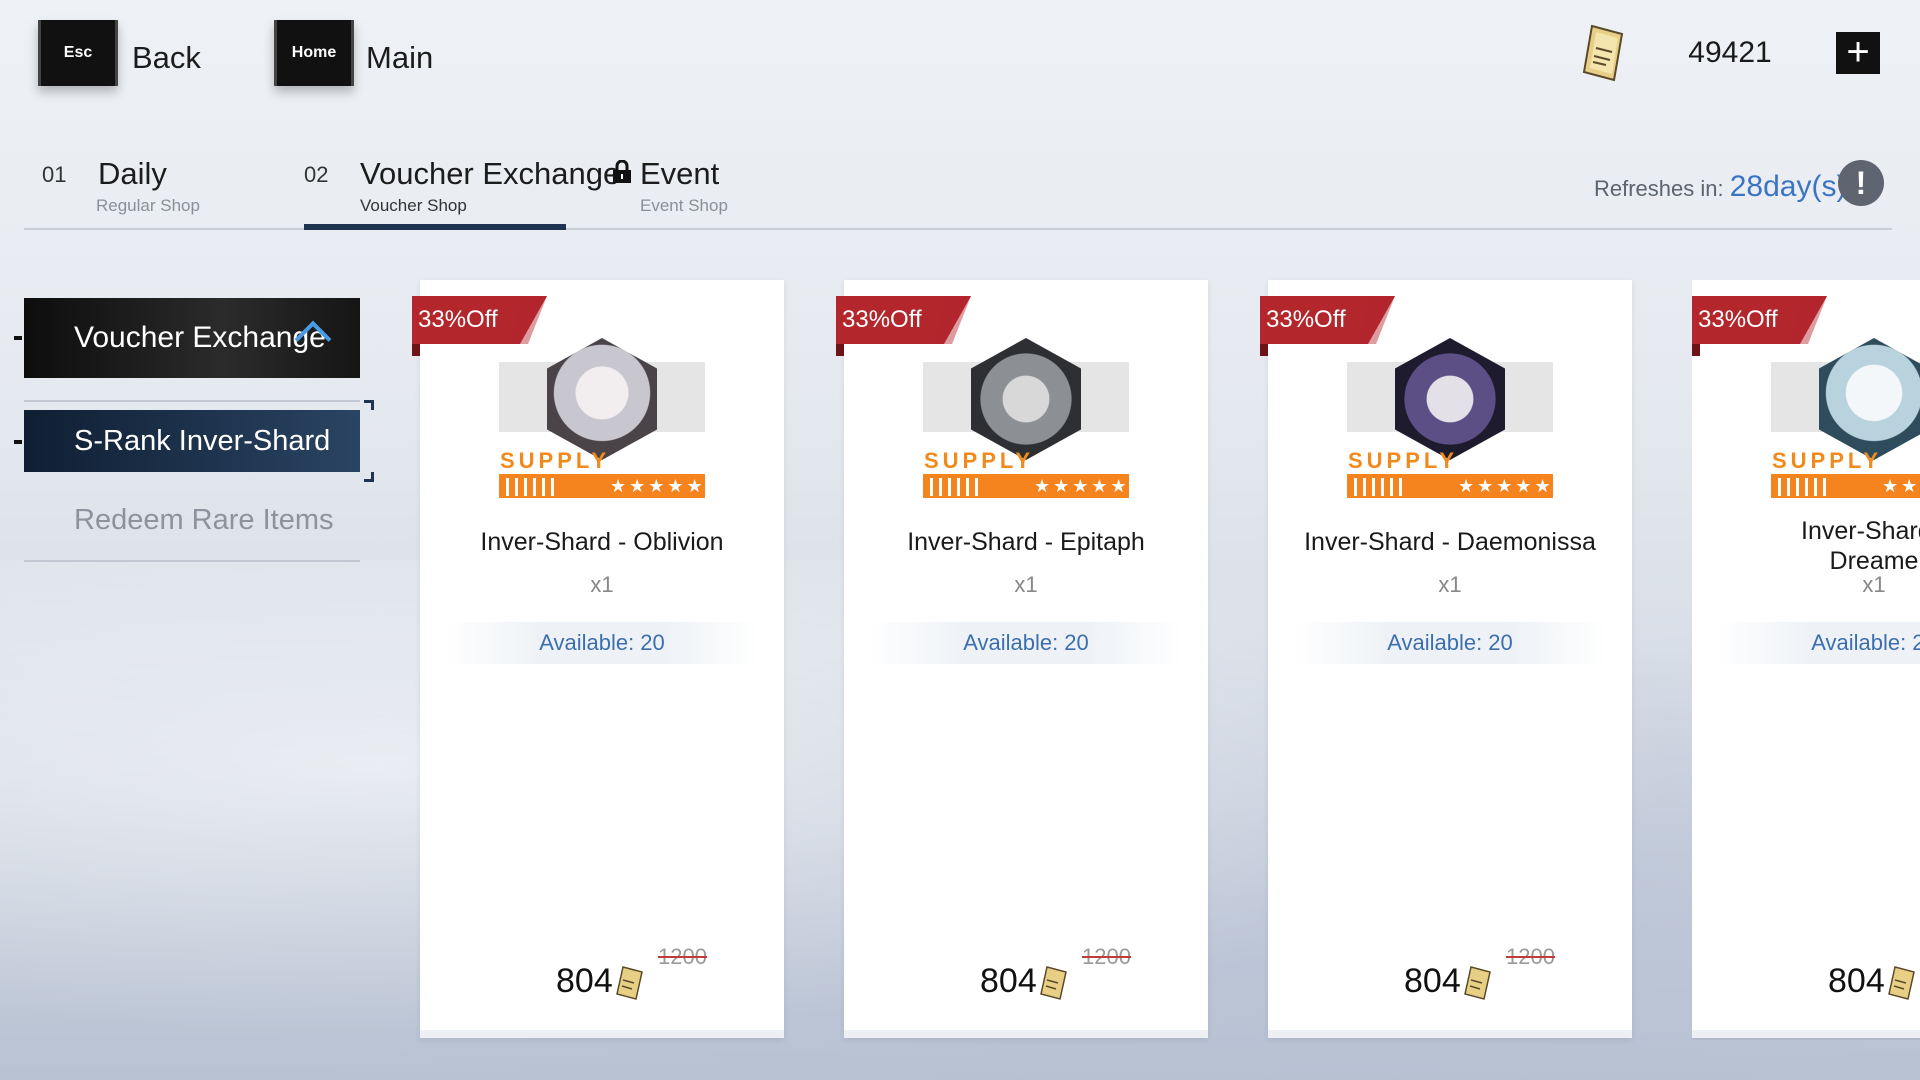  What do you see at coordinates (132, 174) in the screenshot?
I see `tab-daily: Daily` at bounding box center [132, 174].